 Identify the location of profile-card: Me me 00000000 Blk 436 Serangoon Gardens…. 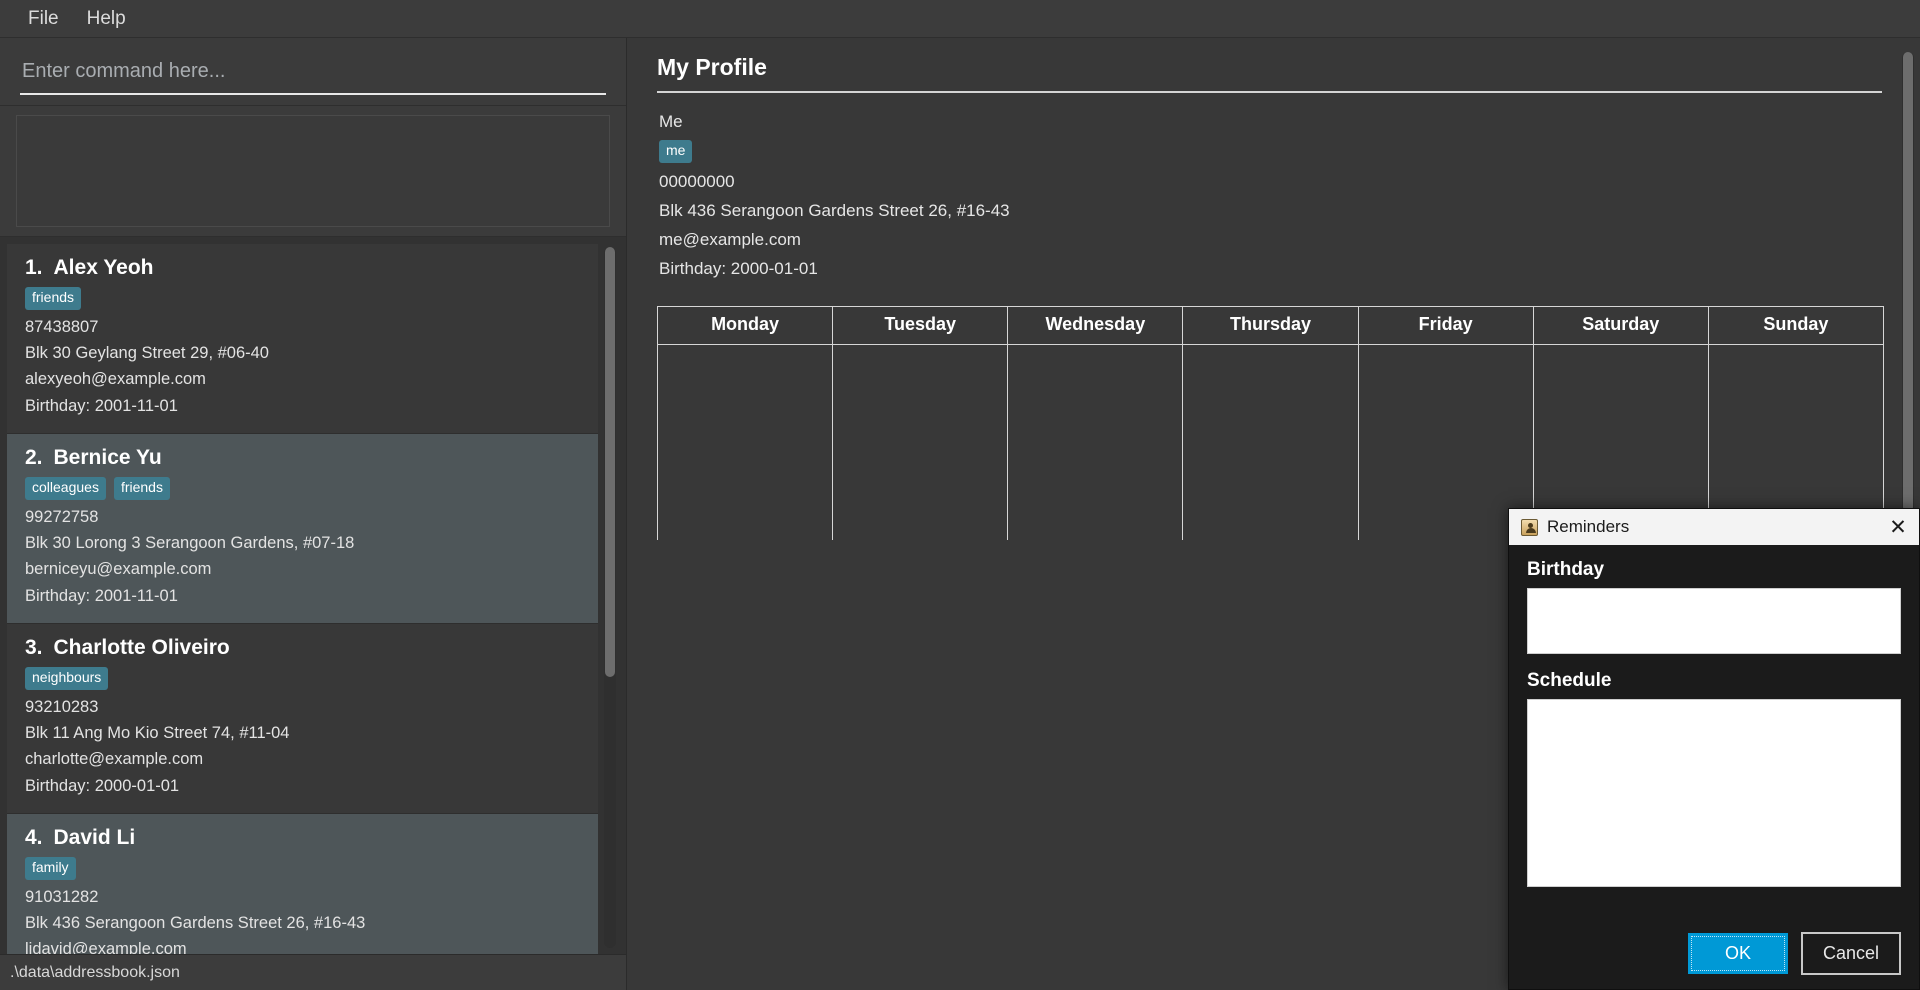
(1266, 195).